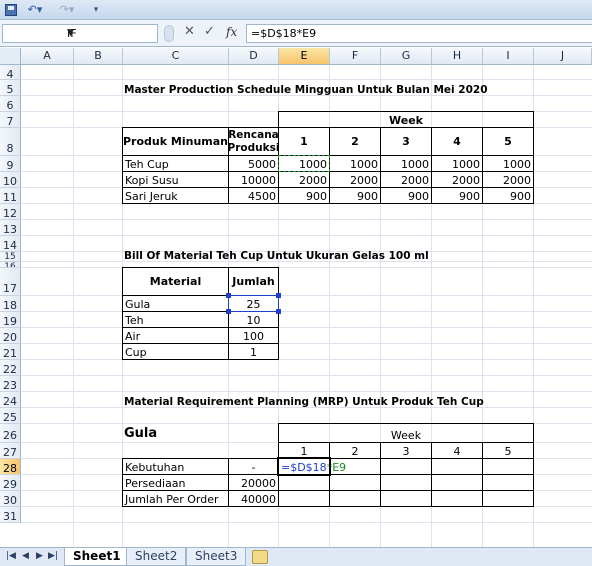 The image size is (592, 566). What do you see at coordinates (10, 368) in the screenshot?
I see `row-header-22: 22` at bounding box center [10, 368].